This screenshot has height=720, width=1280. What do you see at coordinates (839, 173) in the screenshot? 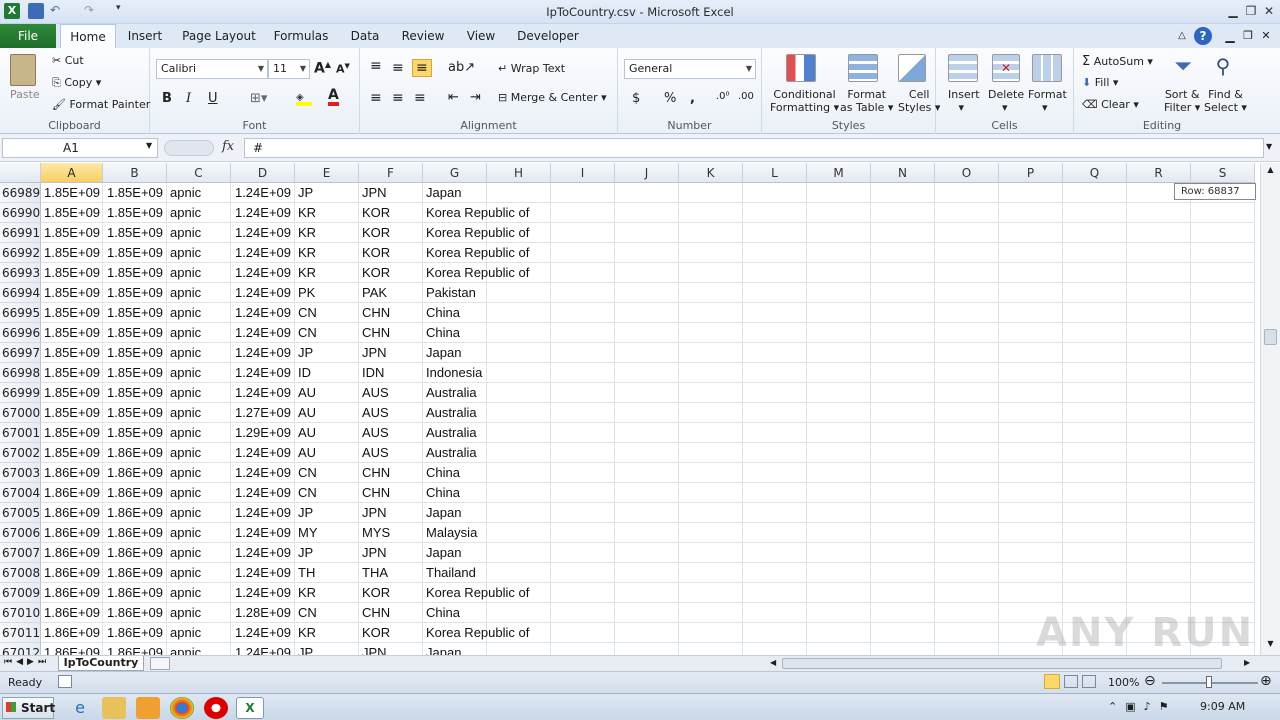
I see `column-header-m: M` at bounding box center [839, 173].